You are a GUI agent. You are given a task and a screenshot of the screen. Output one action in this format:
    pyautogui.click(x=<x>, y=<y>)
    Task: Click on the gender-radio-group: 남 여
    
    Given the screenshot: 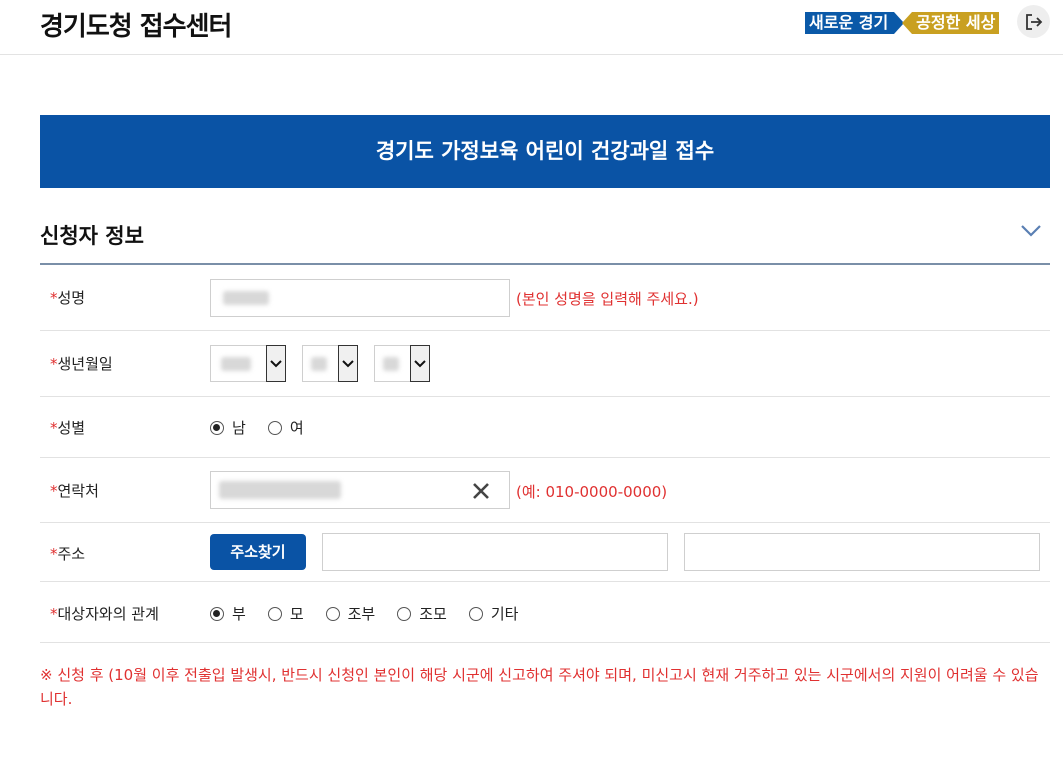 What is the action you would take?
    pyautogui.click(x=268, y=427)
    